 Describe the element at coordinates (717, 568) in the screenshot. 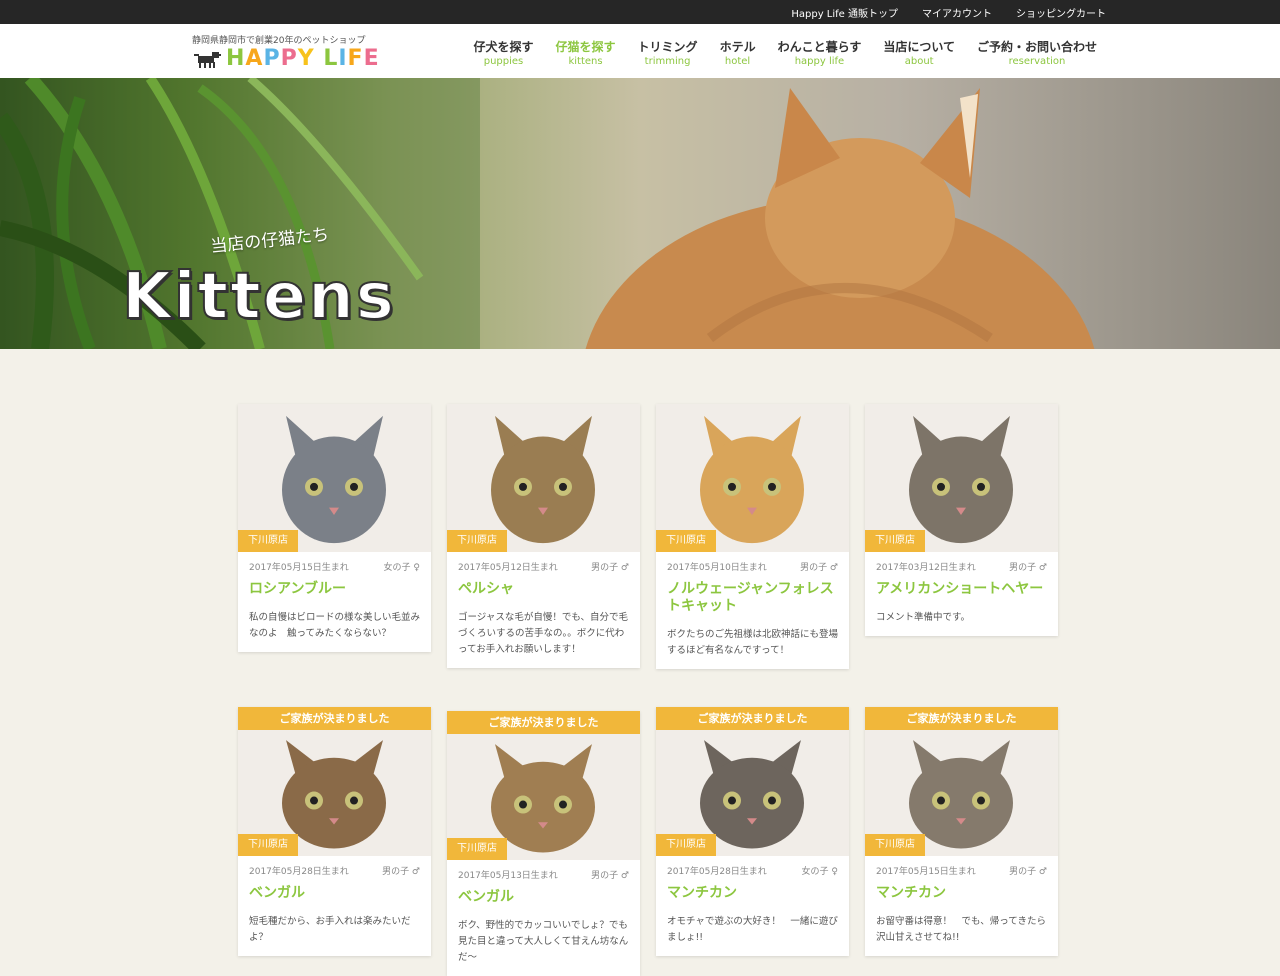

I see `birth-date: 2017年05月10日生まれ` at that location.